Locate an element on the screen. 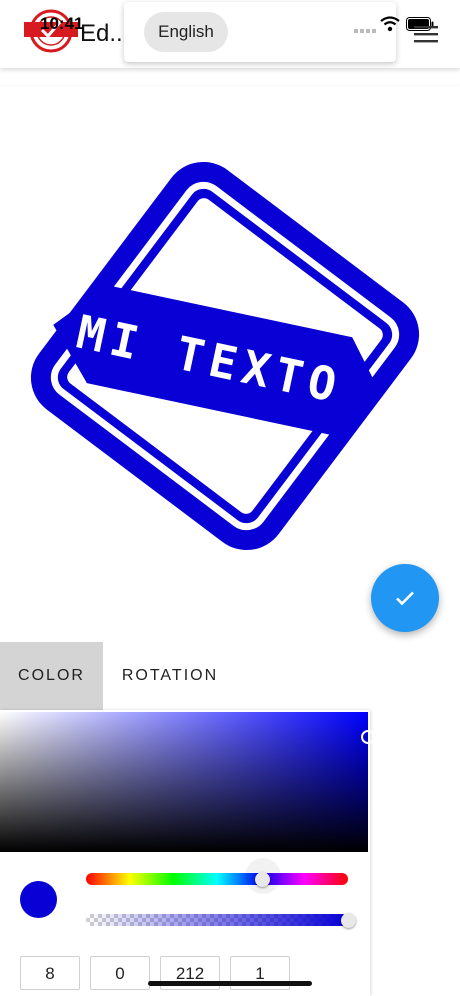  home-indicator is located at coordinates (230, 983).